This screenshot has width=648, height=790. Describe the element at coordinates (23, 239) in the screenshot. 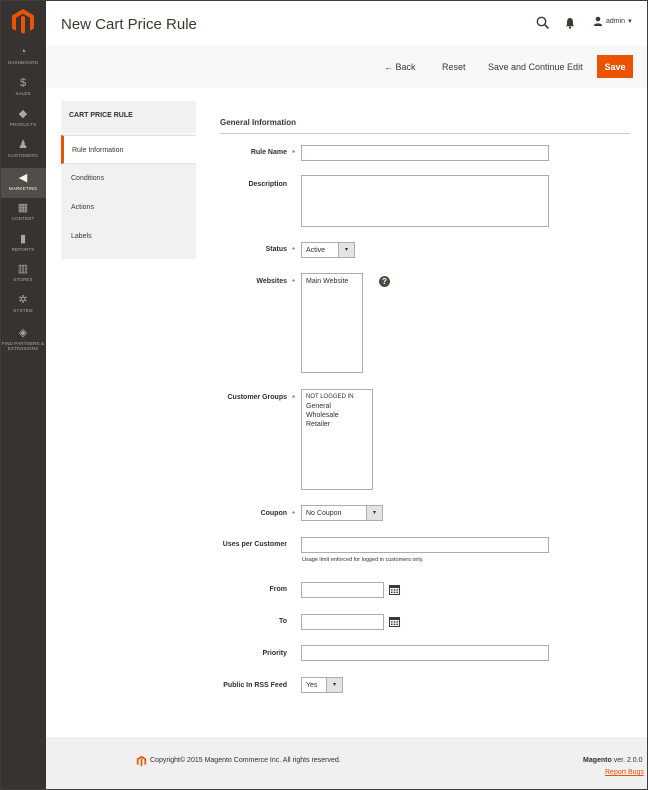

I see `bar-chart-icon: ▮` at that location.